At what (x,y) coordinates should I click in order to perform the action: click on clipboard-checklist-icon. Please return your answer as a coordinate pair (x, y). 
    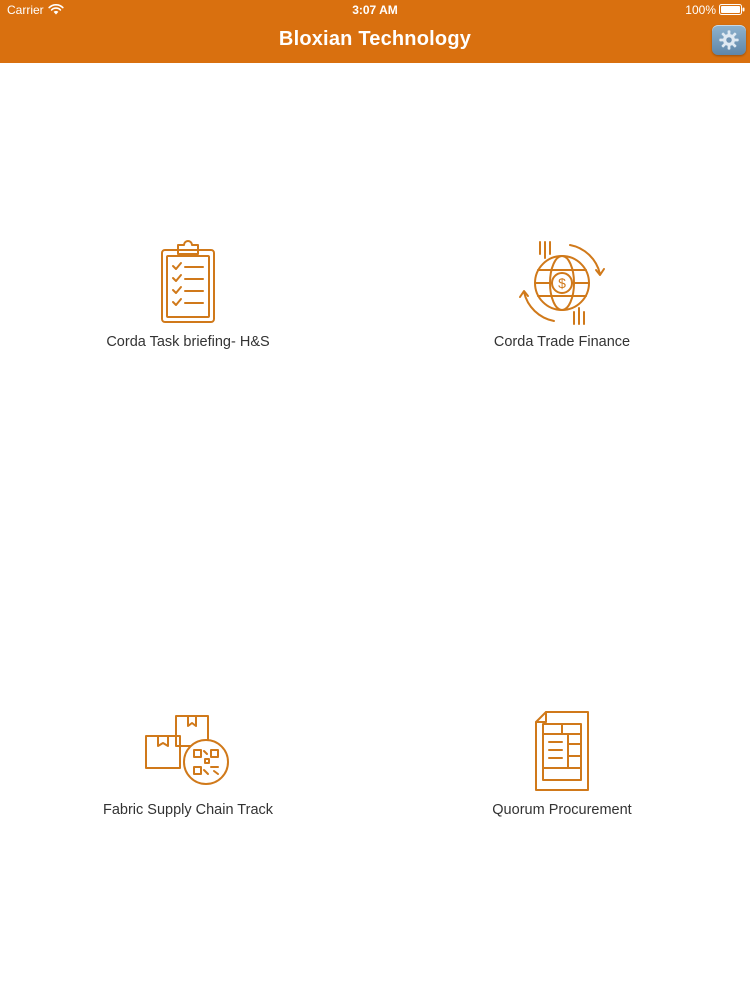
    Looking at the image, I should click on (188, 283).